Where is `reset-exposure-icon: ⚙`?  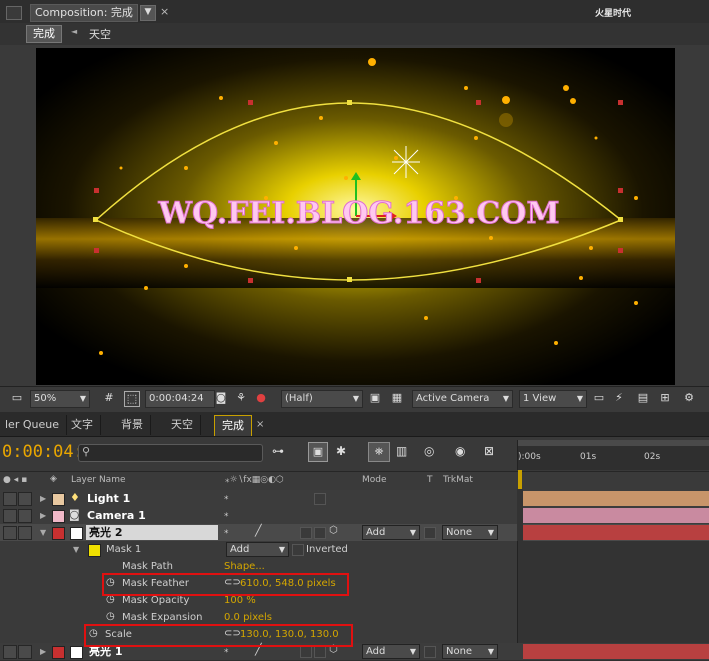 reset-exposure-icon: ⚙ is located at coordinates (689, 398).